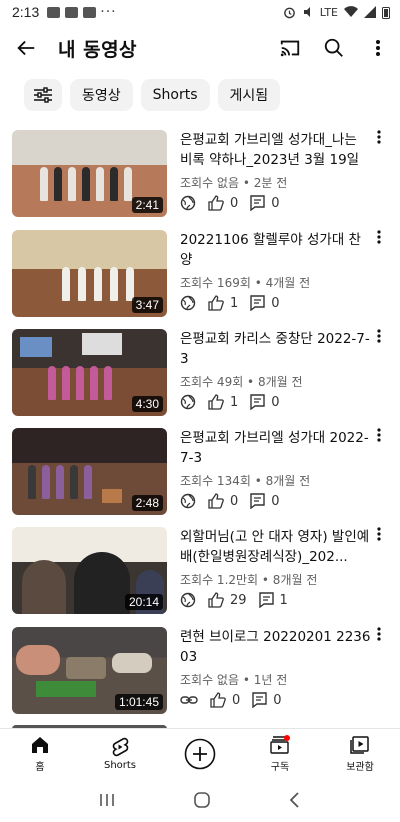  What do you see at coordinates (89, 173) in the screenshot?
I see `video-thumbnail: 2:41` at bounding box center [89, 173].